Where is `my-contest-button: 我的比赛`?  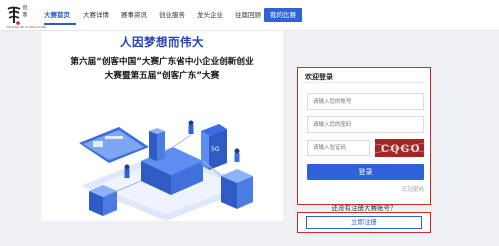 my-contest-button: 我的比赛 is located at coordinates (283, 15).